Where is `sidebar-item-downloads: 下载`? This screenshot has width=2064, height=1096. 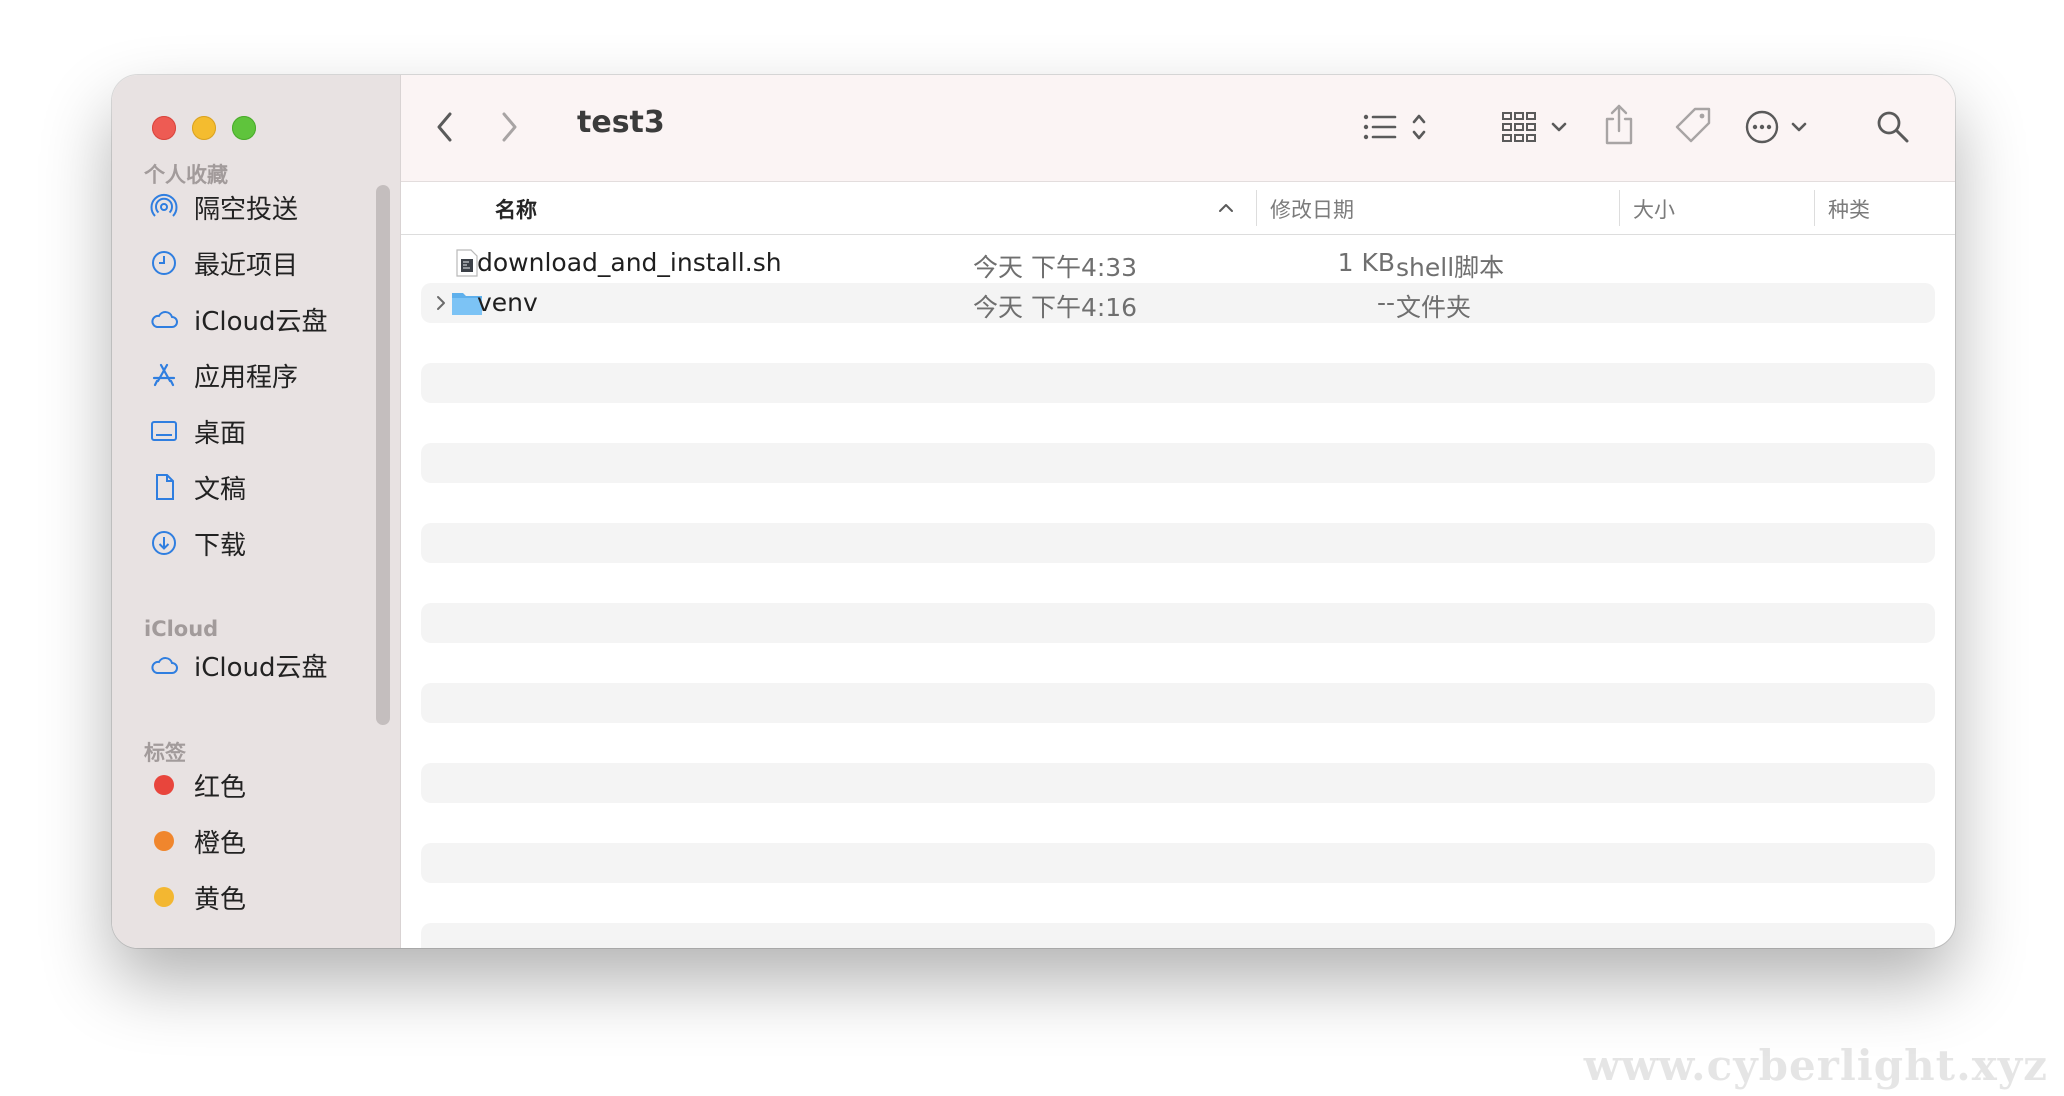
sidebar-item-downloads: 下载 is located at coordinates (197, 543).